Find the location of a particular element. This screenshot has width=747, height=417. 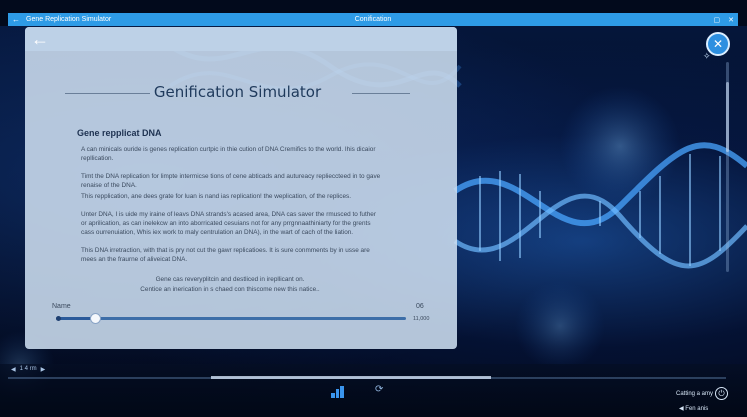

bar-chart-icon is located at coordinates (338, 392).